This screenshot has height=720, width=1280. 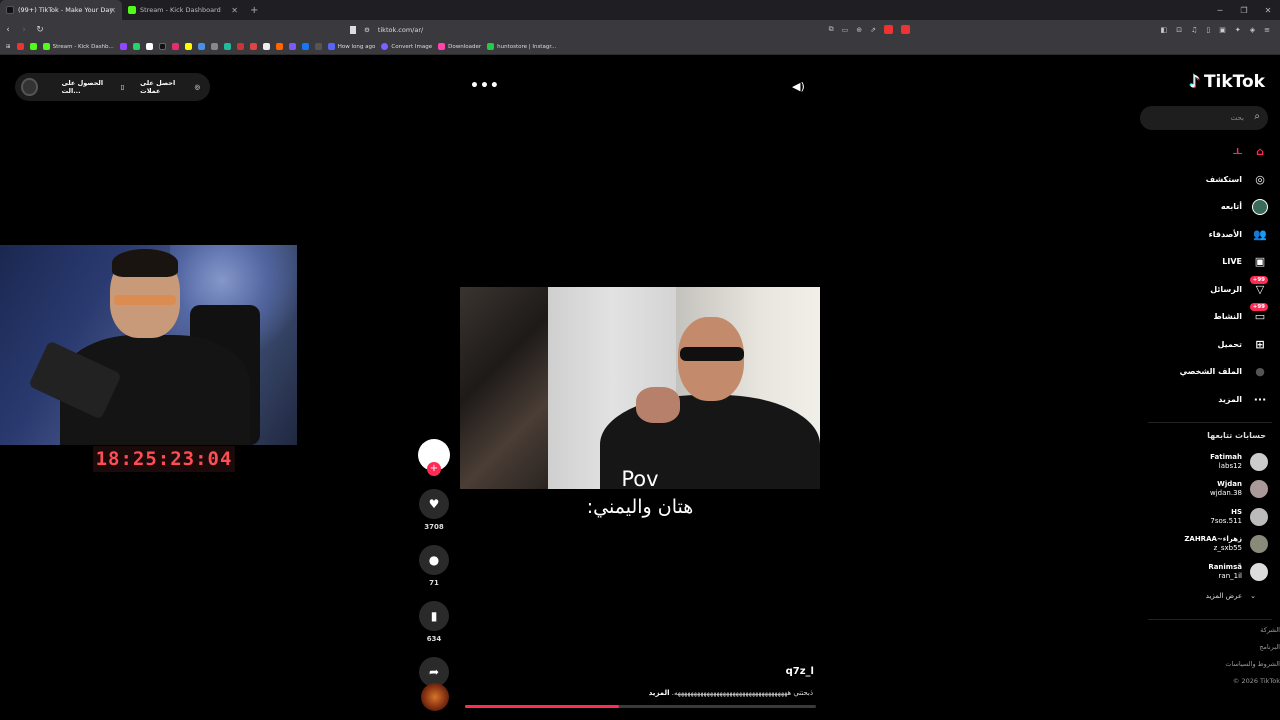 I want to click on apps-icon: ⊞, so click(x=8, y=47).